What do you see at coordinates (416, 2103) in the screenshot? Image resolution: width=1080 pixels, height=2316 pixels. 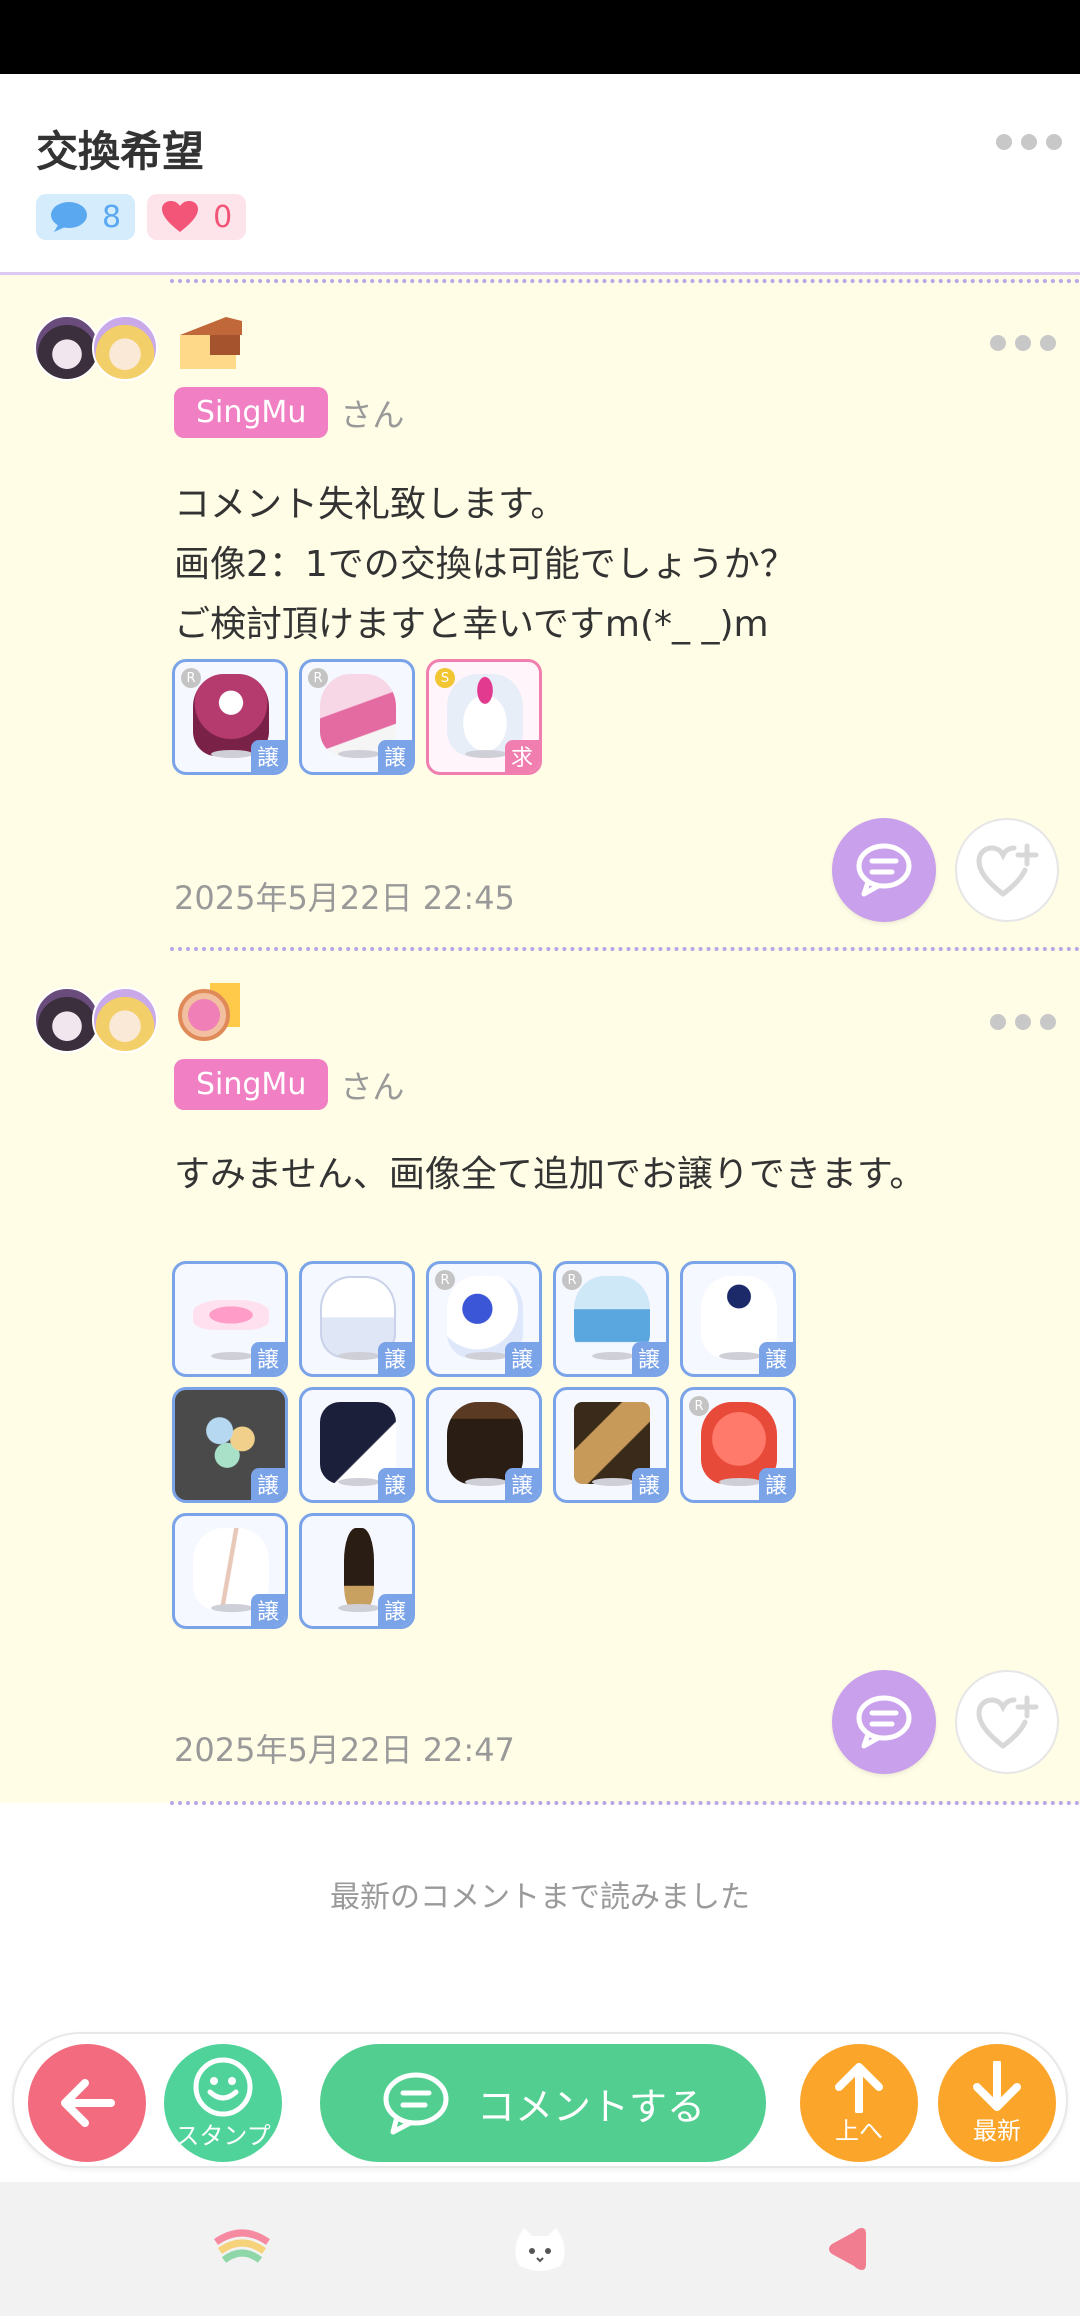 I see `comment-icon` at bounding box center [416, 2103].